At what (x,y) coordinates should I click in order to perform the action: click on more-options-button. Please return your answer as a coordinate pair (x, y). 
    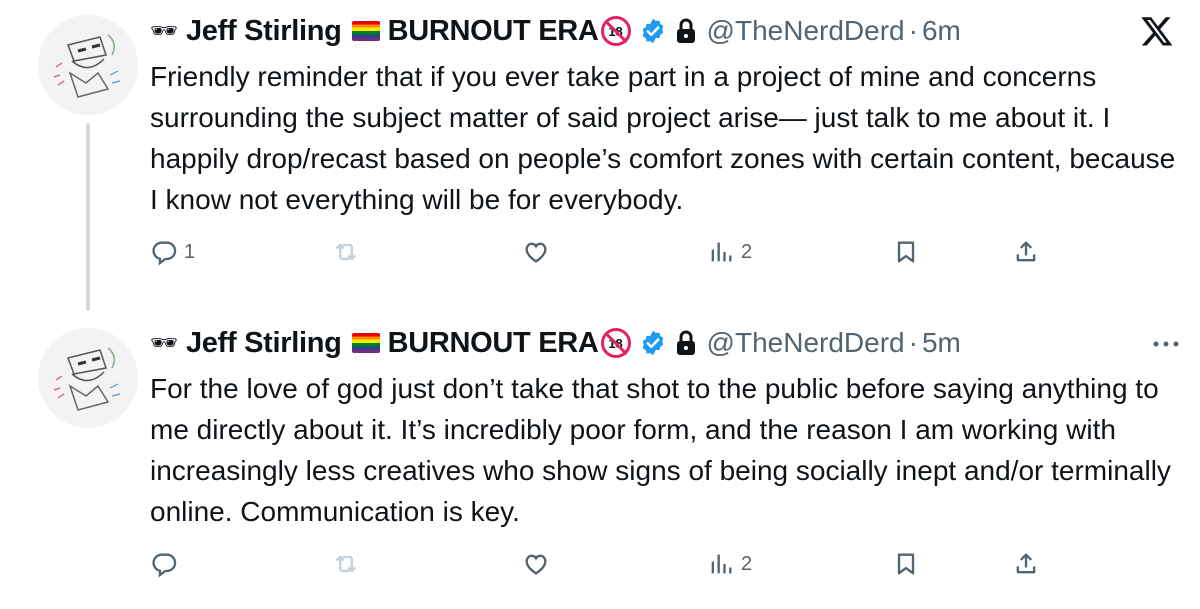
    Looking at the image, I should click on (1166, 341).